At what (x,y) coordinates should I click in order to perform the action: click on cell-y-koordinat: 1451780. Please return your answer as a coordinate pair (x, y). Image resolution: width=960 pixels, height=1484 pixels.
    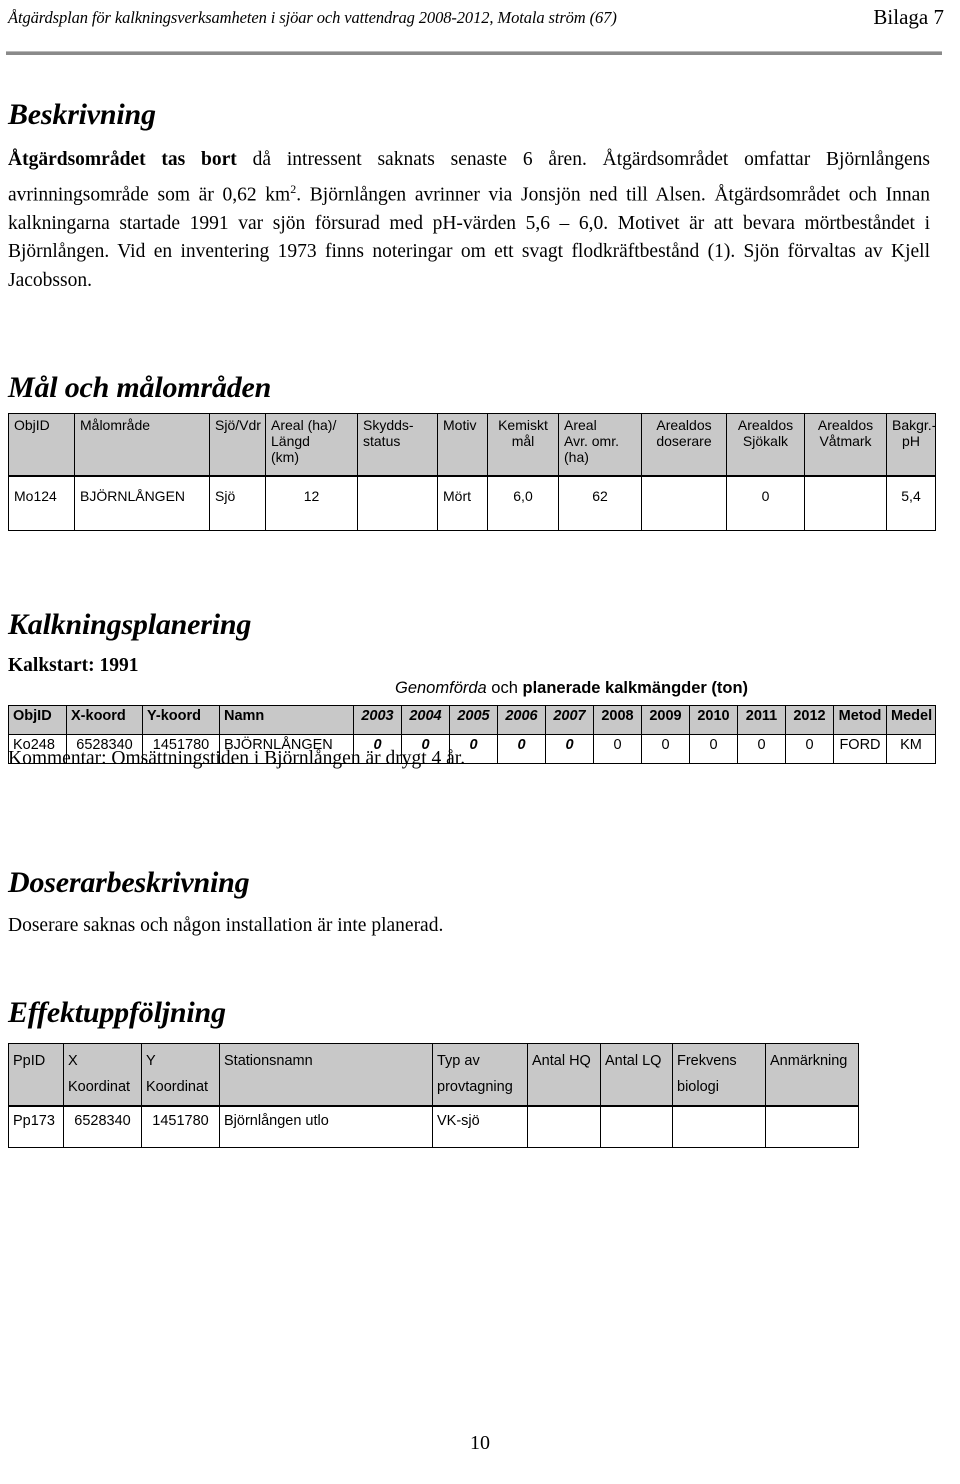
    Looking at the image, I should click on (180, 1126).